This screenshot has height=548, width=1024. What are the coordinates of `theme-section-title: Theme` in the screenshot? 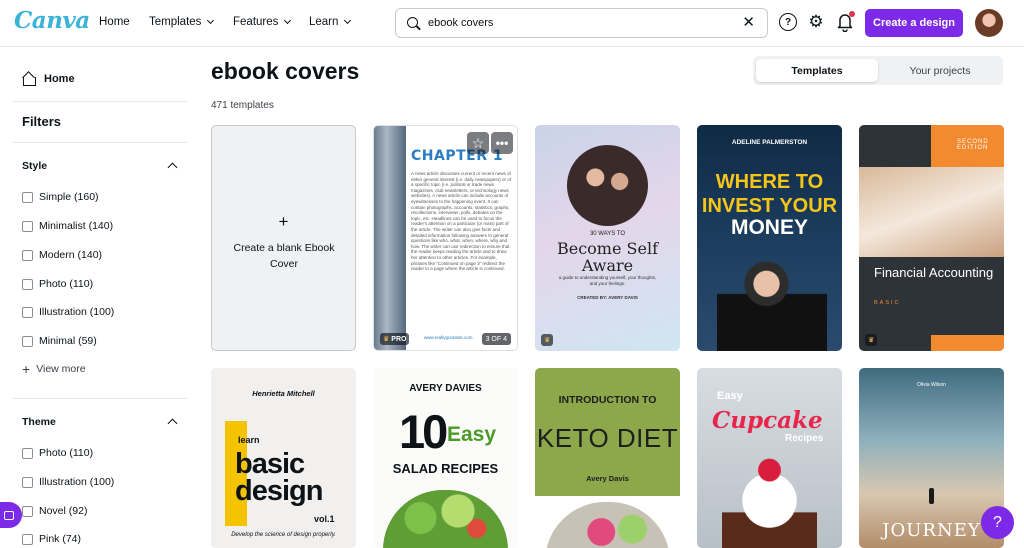 It's located at (39, 422).